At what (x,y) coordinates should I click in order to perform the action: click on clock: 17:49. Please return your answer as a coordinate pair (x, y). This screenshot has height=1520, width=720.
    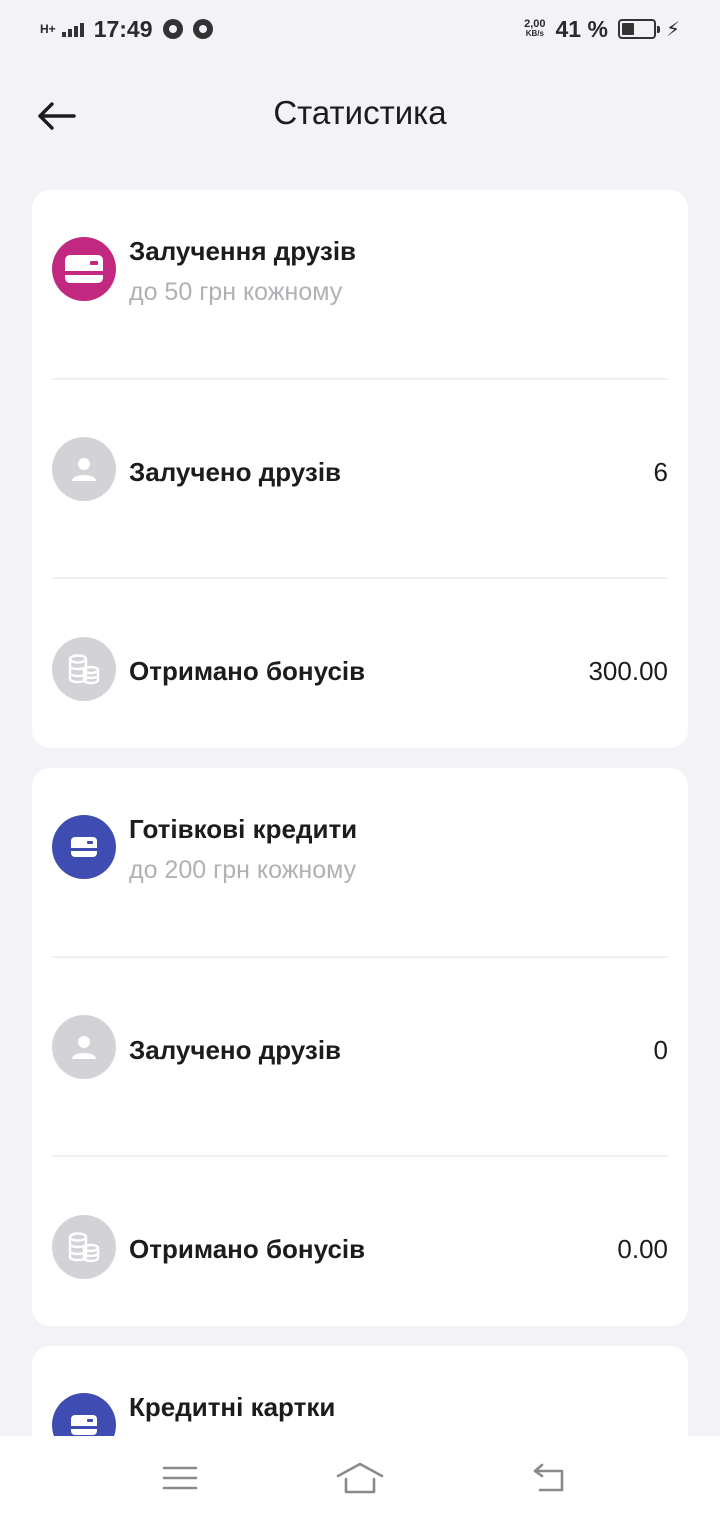
    Looking at the image, I should click on (123, 28).